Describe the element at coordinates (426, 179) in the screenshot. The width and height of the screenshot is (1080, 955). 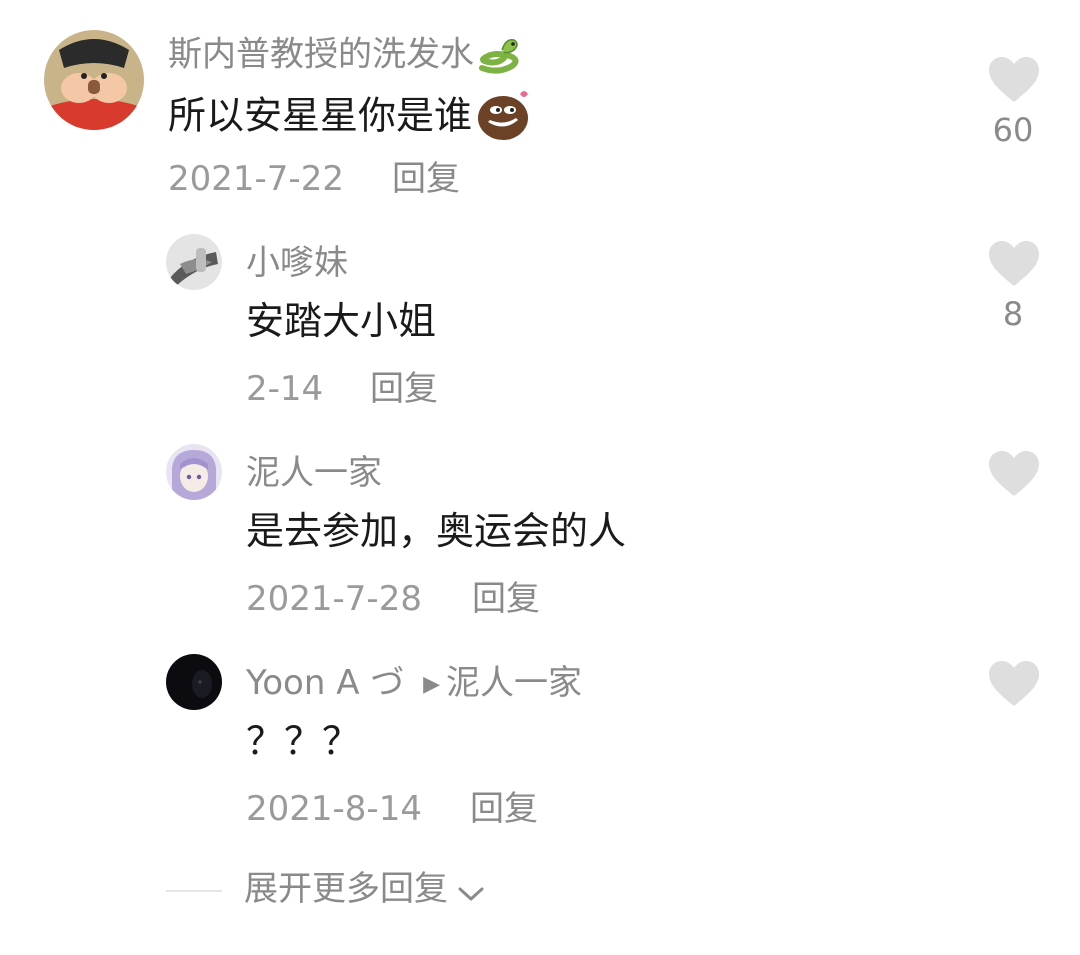
I see `comment-reply-button: 回复` at that location.